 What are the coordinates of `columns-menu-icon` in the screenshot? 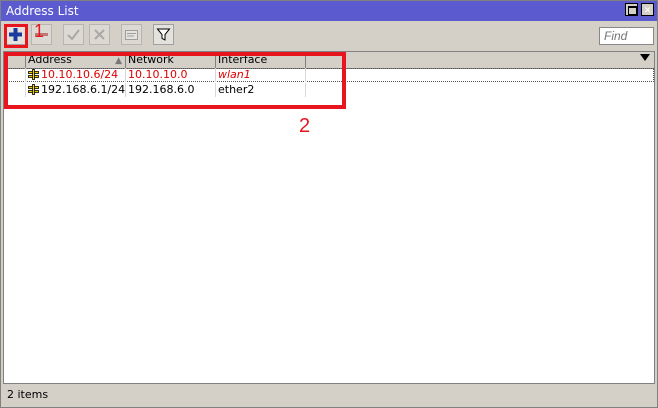 It's located at (645, 57).